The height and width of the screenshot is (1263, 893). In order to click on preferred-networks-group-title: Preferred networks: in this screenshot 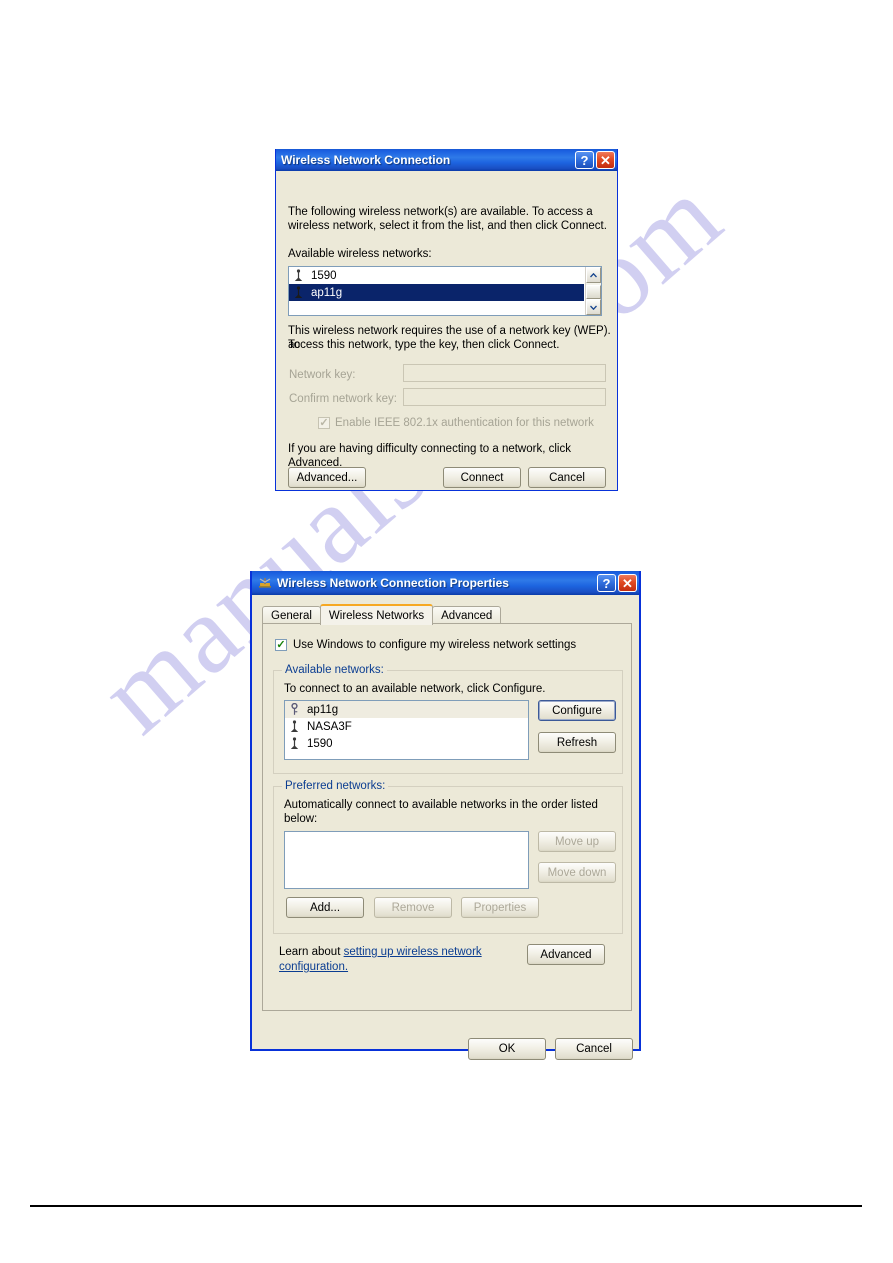, I will do `click(335, 786)`.